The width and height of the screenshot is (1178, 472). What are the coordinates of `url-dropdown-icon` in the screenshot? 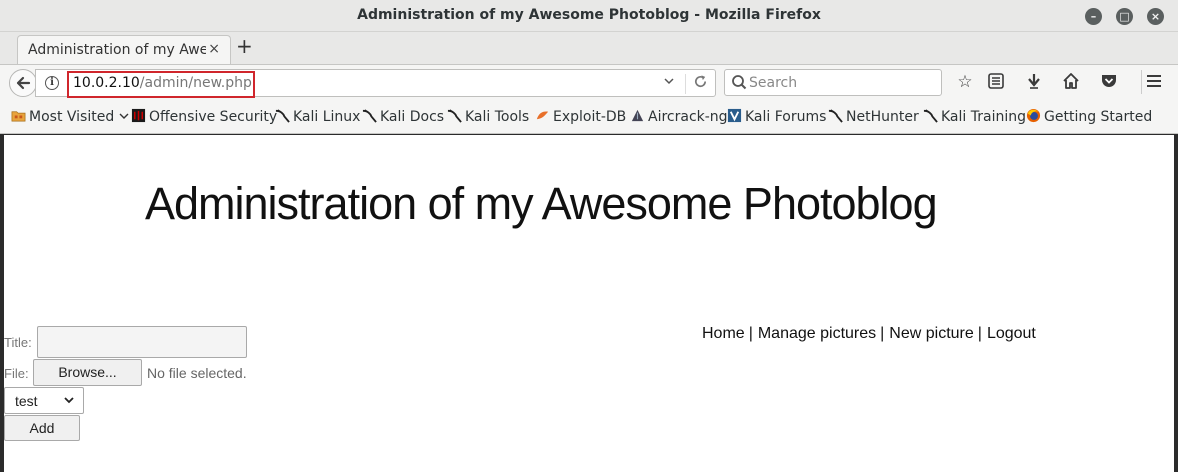 It's located at (669, 83).